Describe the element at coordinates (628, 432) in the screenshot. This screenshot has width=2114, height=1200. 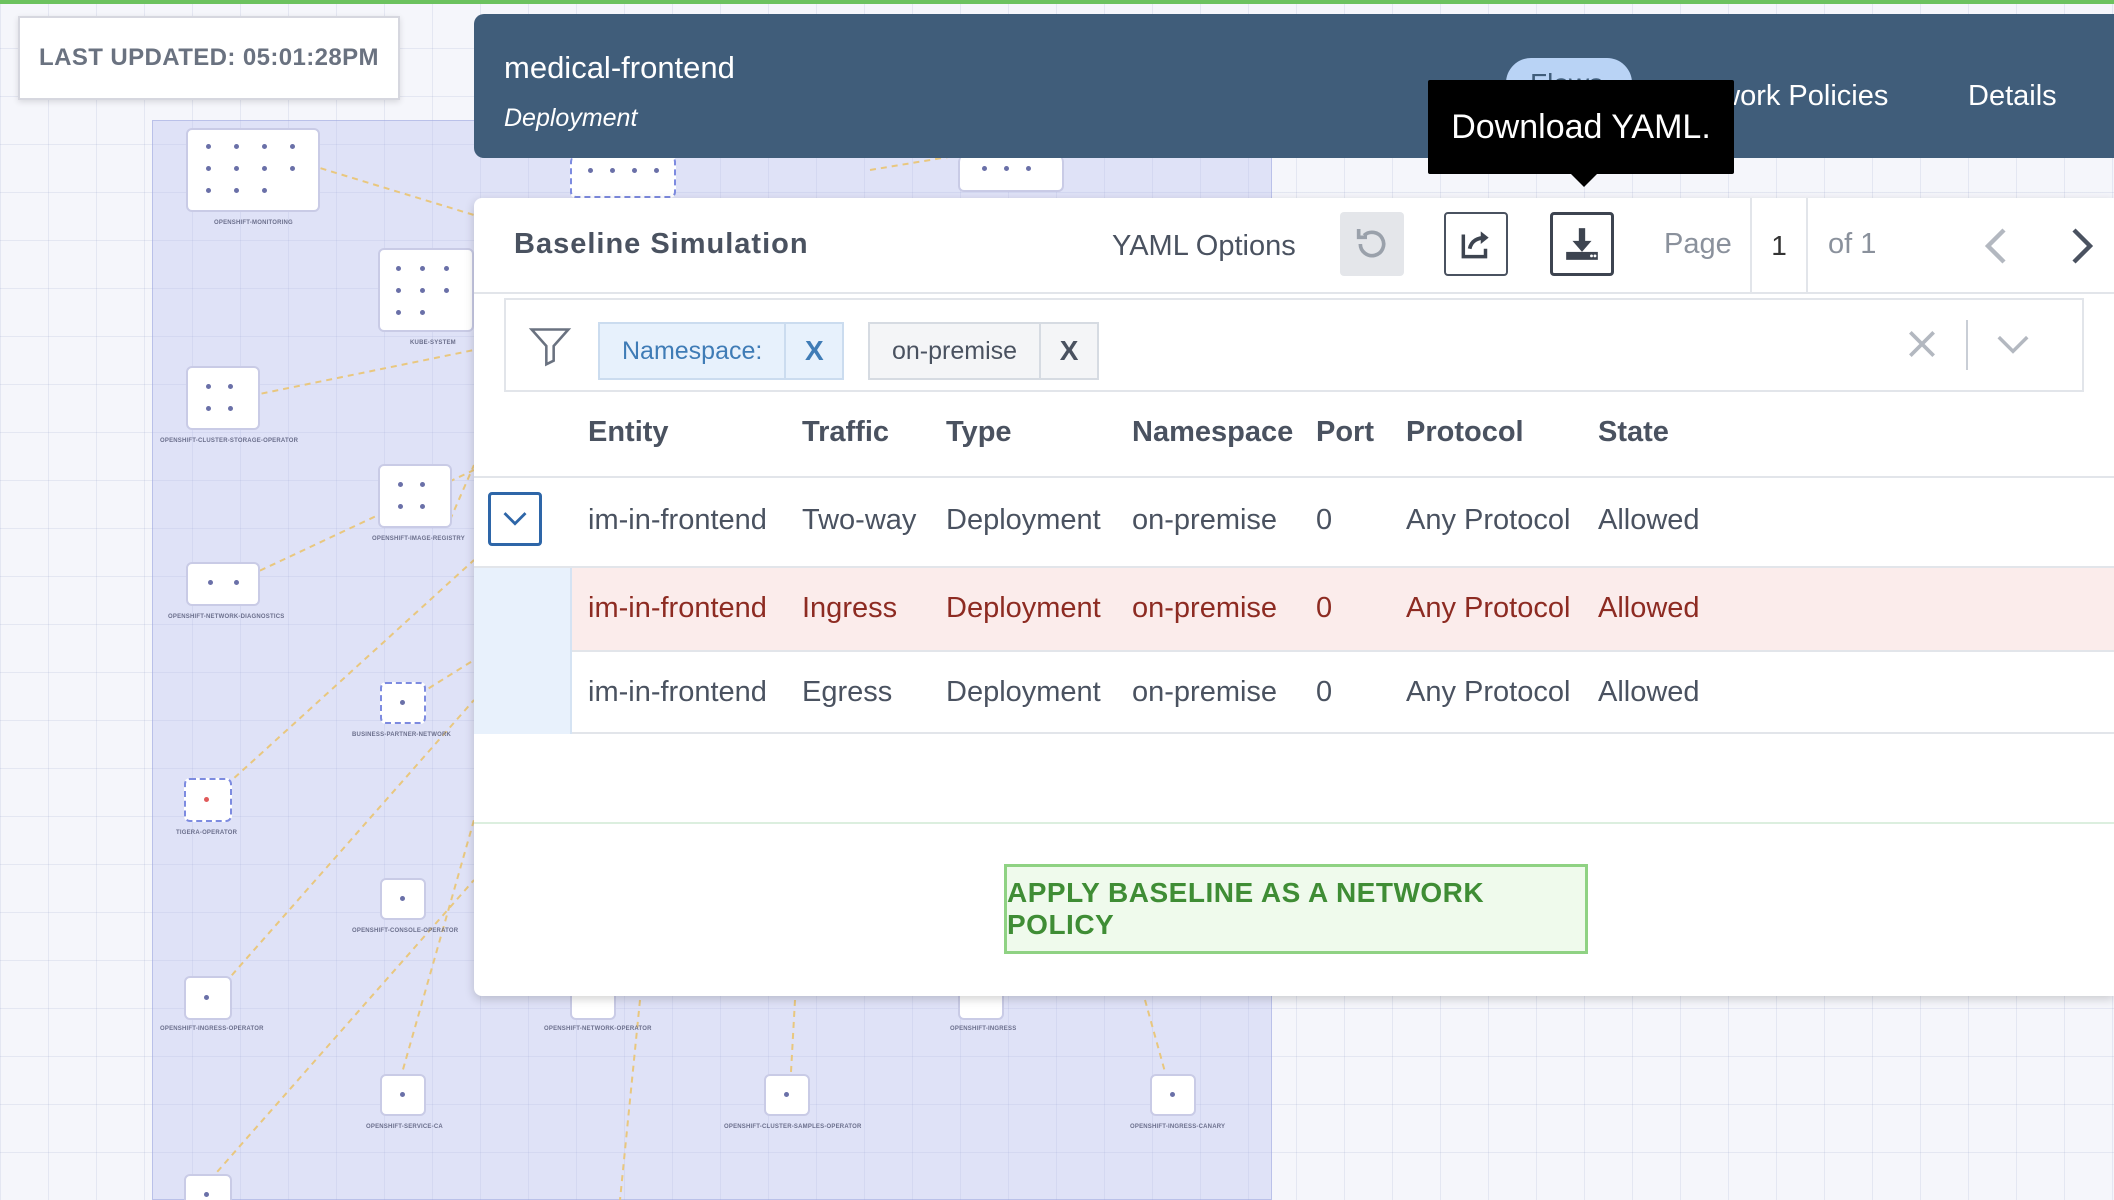
I see `column-header-entity: Entity` at that location.